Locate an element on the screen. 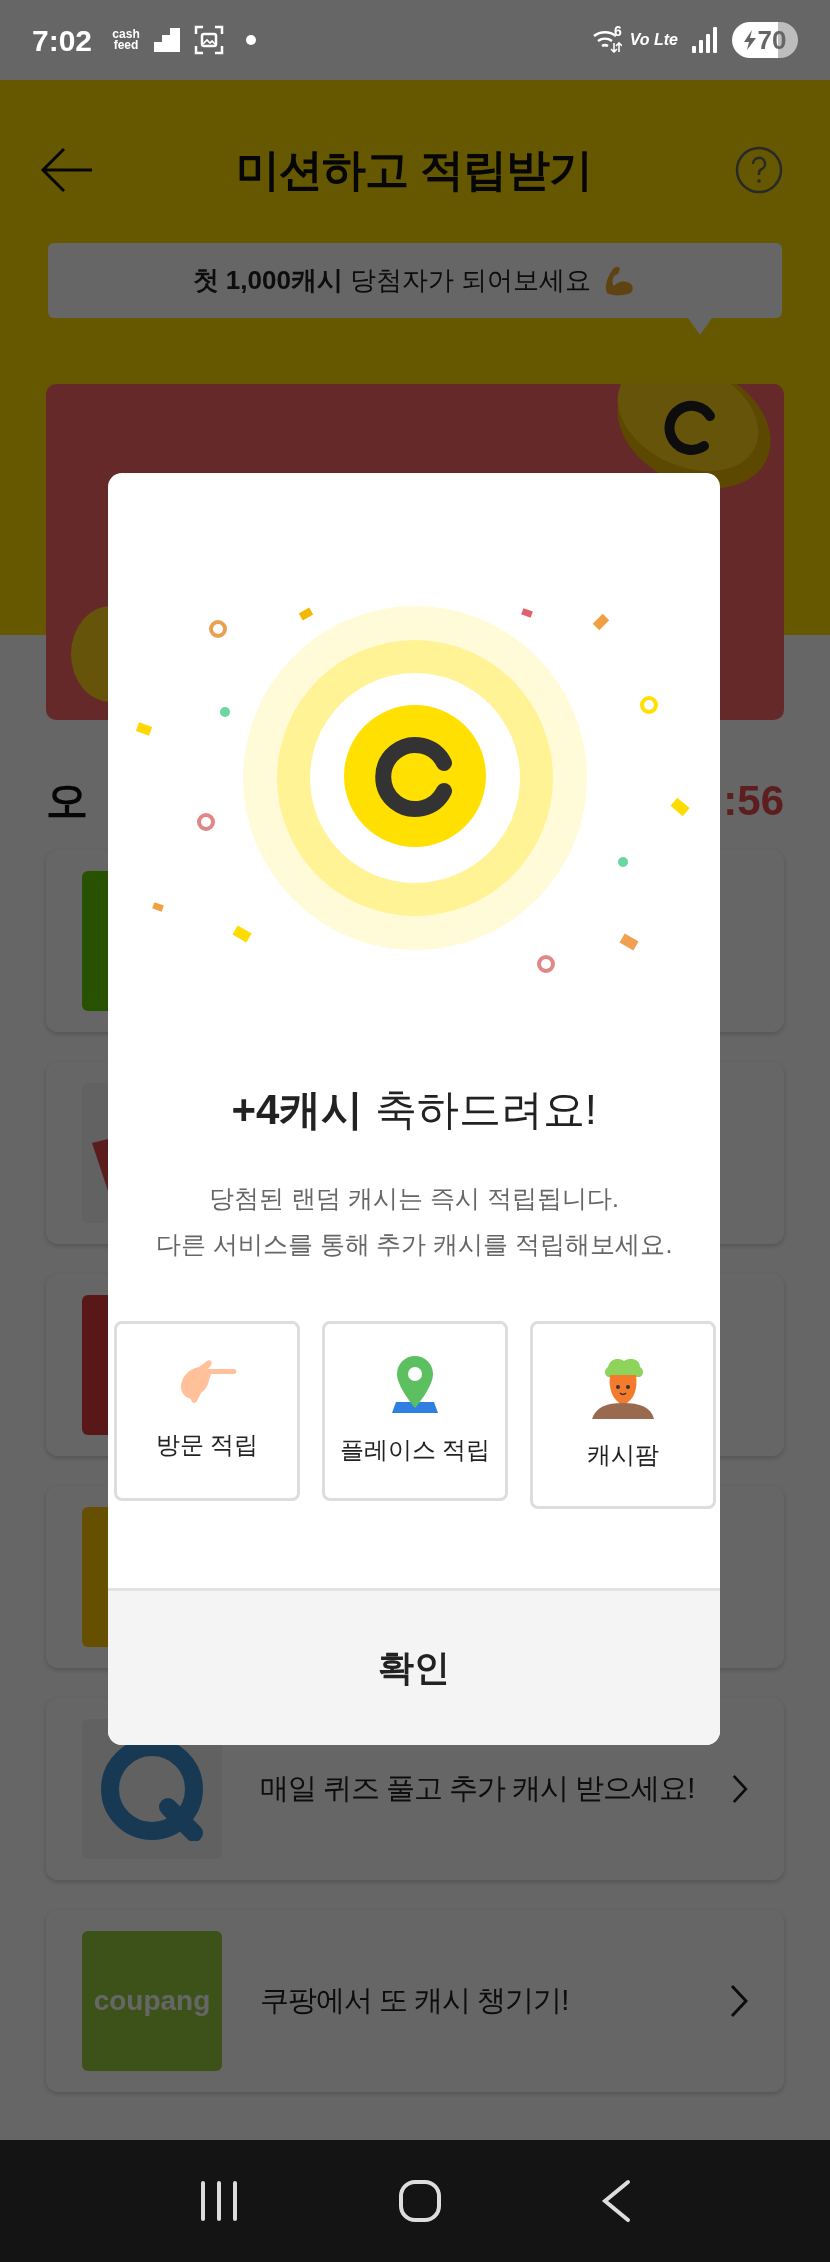 The height and width of the screenshot is (2262, 830). back-arrow-icon is located at coordinates (67, 170).